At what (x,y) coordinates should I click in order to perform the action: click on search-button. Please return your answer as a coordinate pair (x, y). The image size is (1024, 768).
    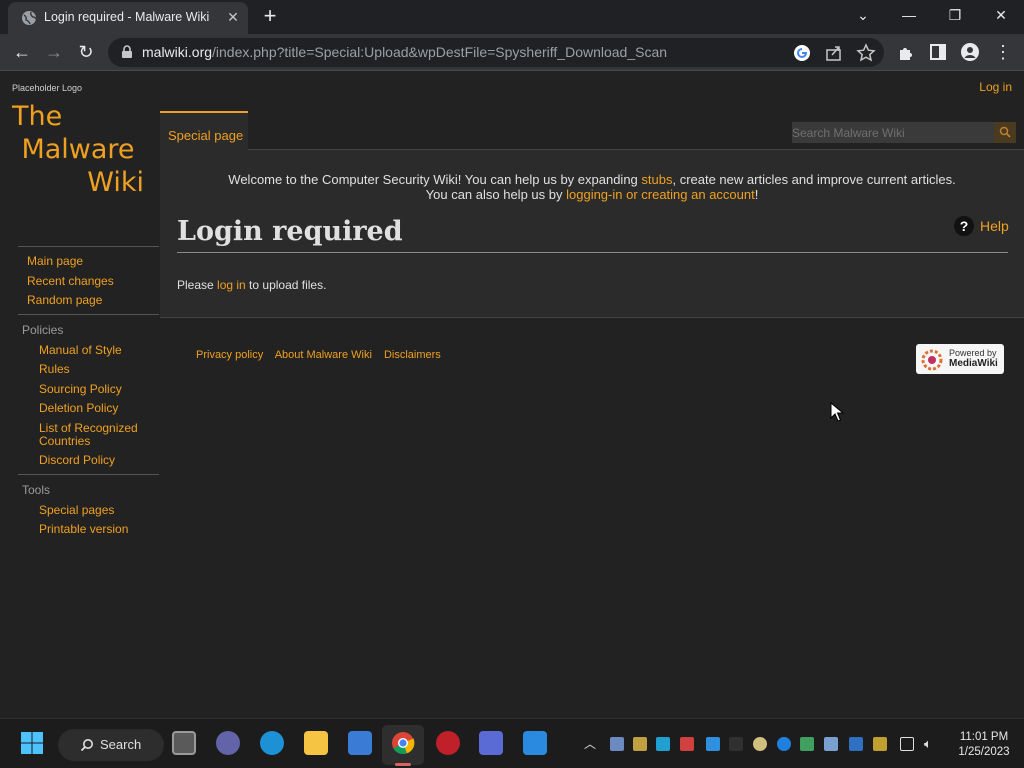
    Looking at the image, I should click on (1005, 132).